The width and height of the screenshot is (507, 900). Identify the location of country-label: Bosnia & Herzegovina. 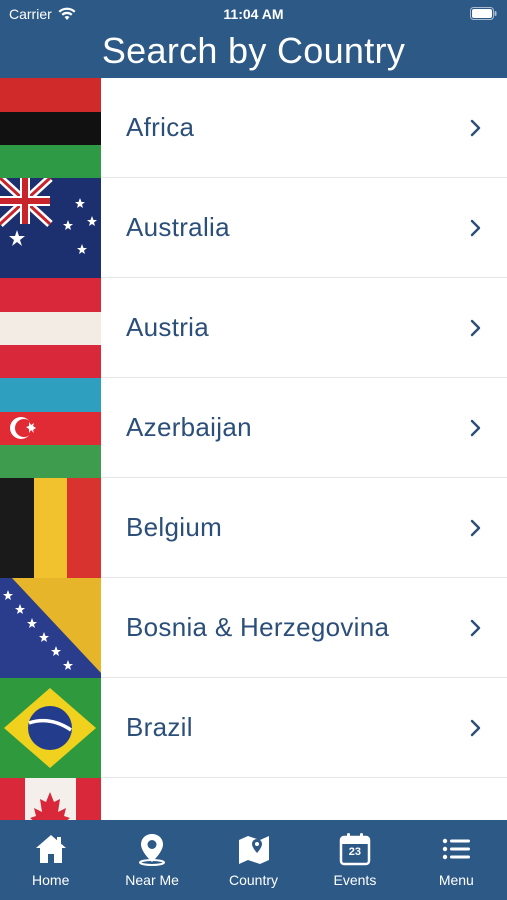
(258, 627).